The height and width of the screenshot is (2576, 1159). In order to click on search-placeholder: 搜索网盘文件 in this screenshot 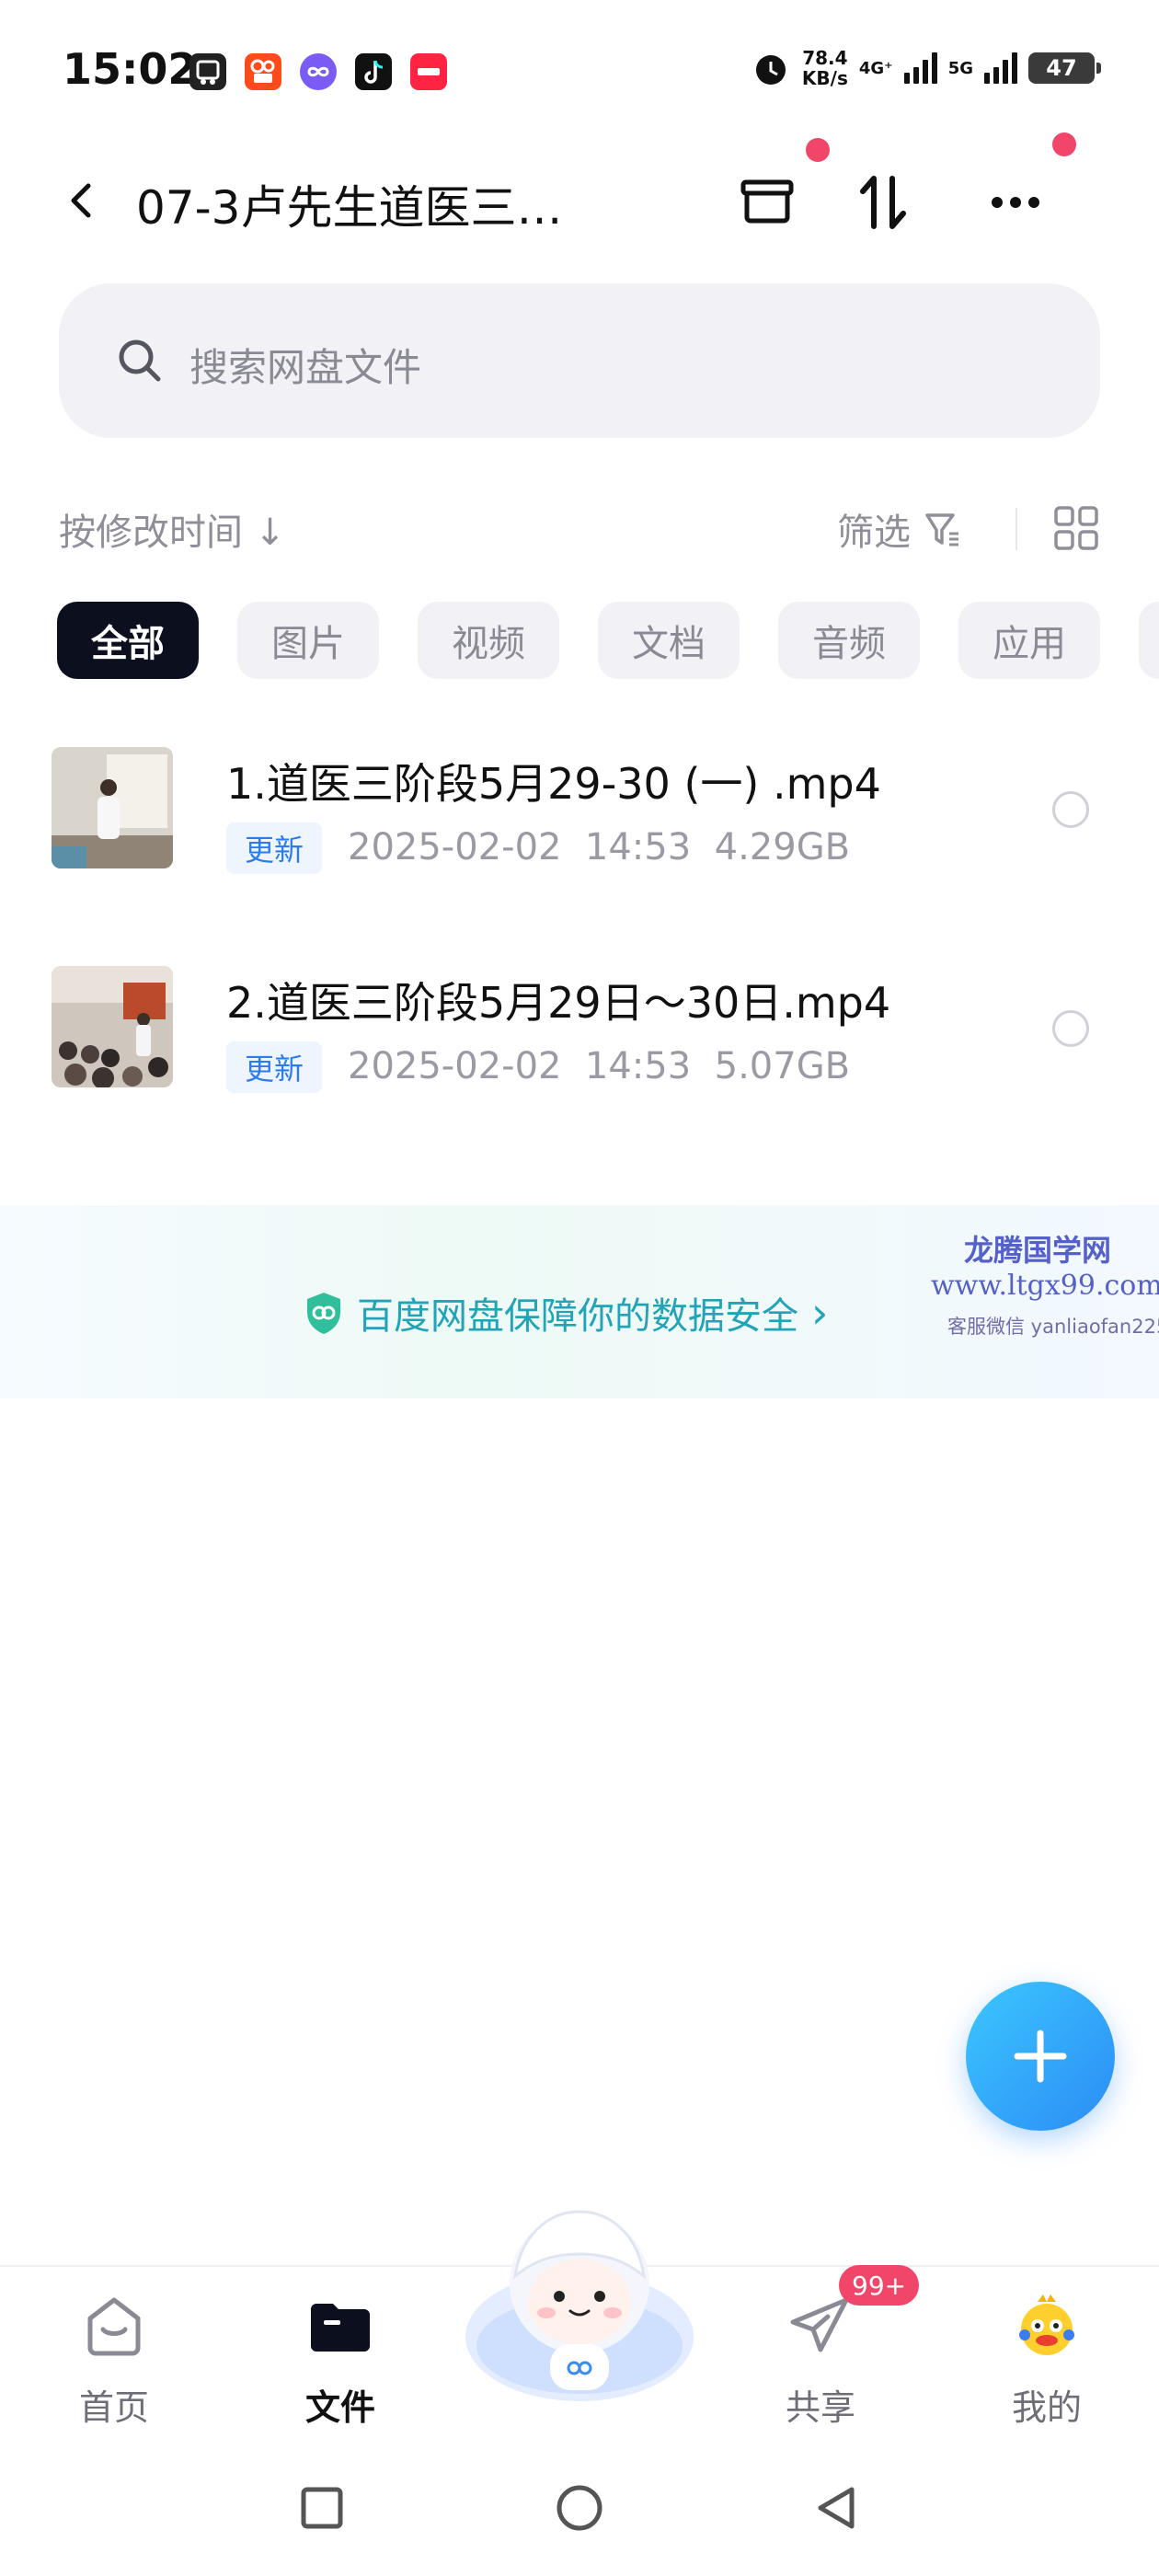, I will do `click(305, 367)`.